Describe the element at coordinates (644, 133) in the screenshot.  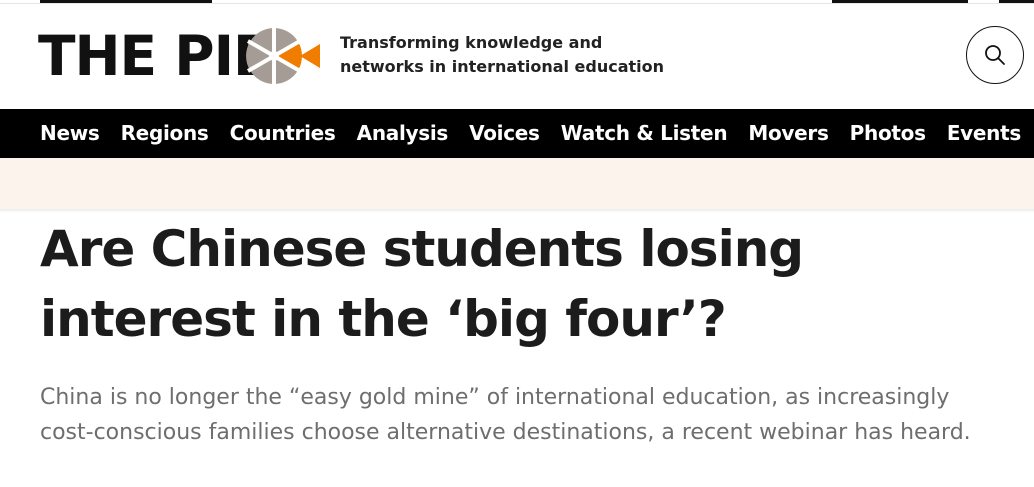
I see `nav-item-watch-listen: Watch & Listen` at that location.